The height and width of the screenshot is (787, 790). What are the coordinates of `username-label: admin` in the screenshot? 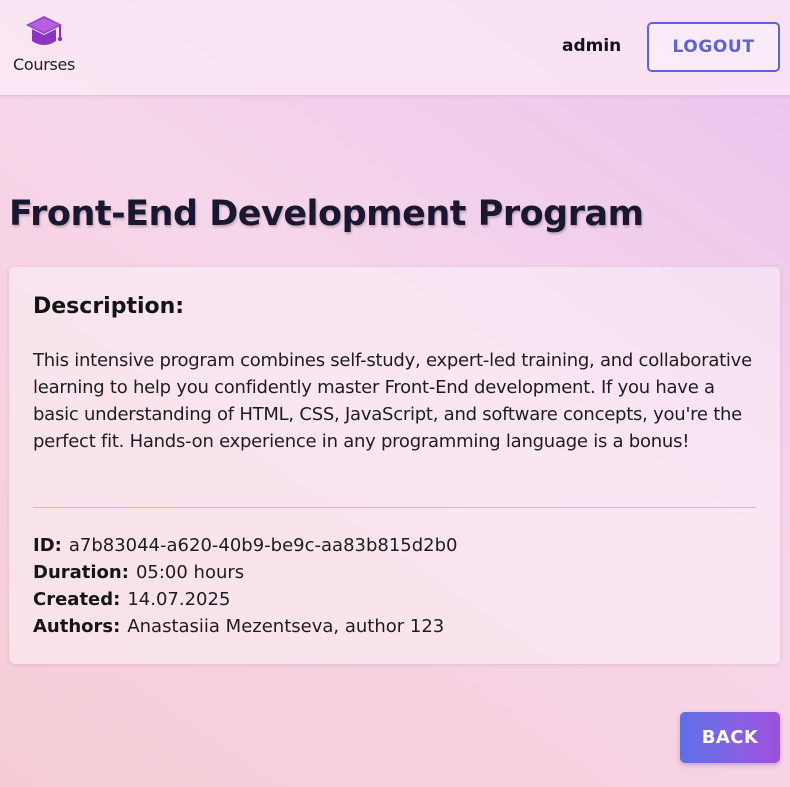 It's located at (592, 46).